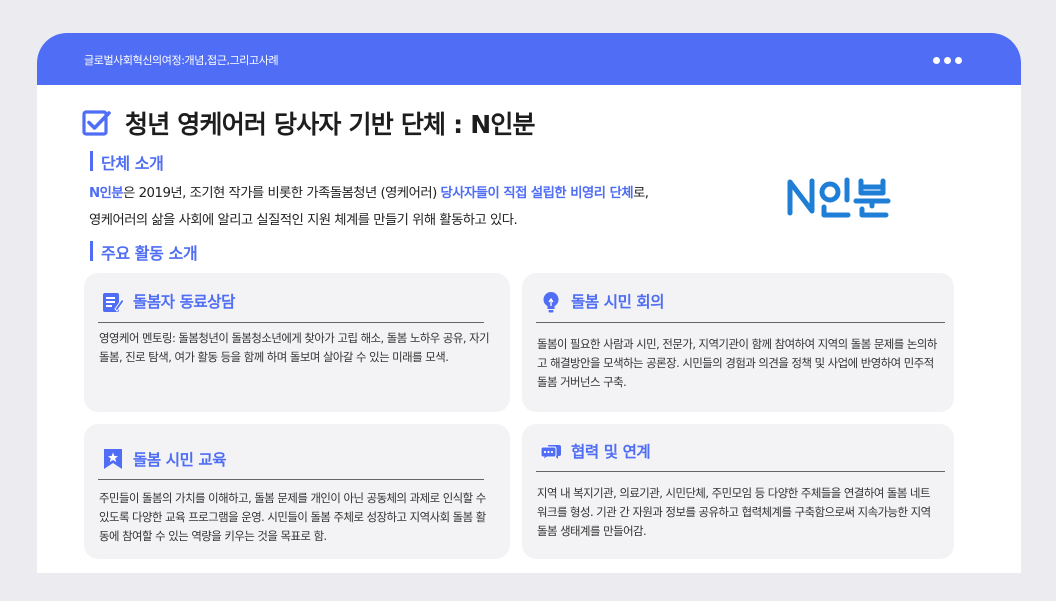 The image size is (1056, 601). What do you see at coordinates (106, 193) in the screenshot?
I see `intro-highlight-name: N인분` at bounding box center [106, 193].